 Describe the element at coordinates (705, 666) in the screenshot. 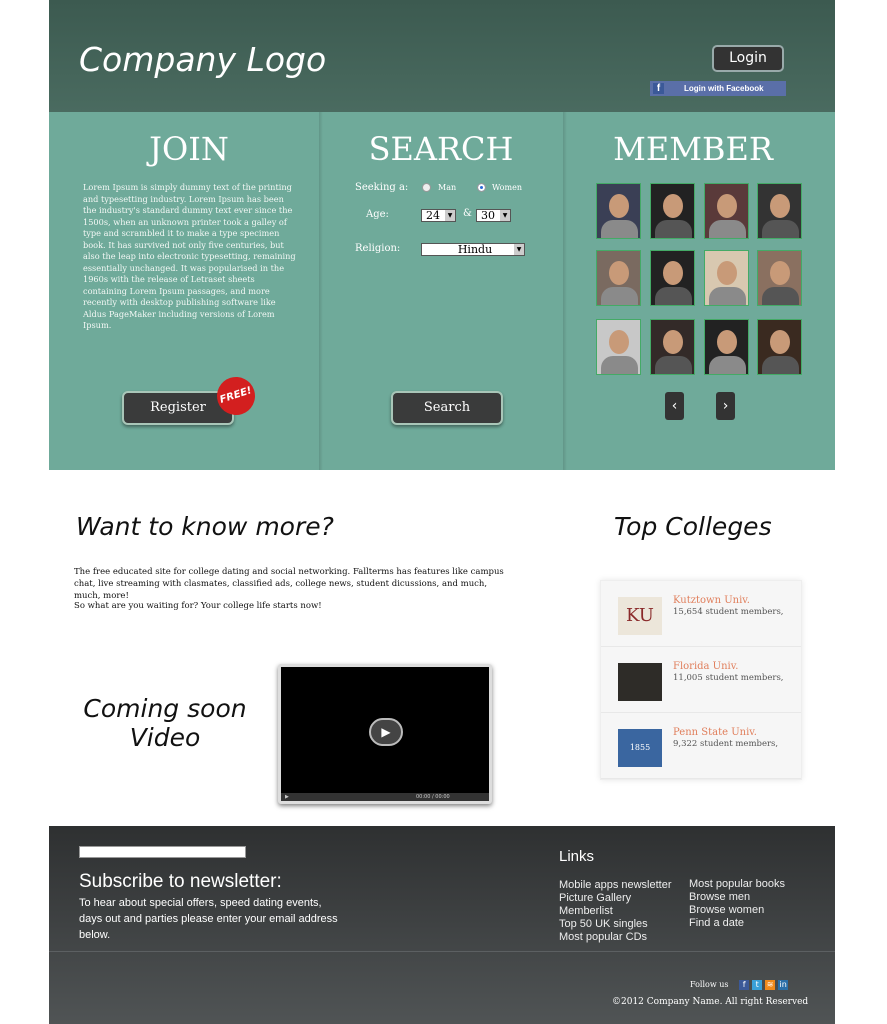

I see `college-name: Florida Univ.` at that location.